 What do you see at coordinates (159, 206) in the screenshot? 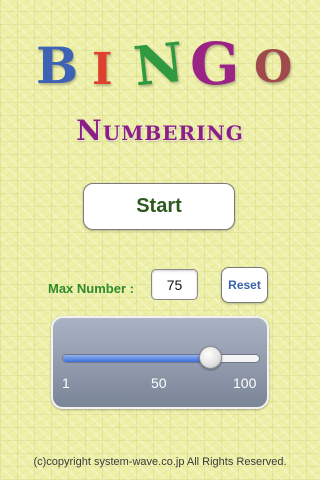
I see `start-button: Start` at bounding box center [159, 206].